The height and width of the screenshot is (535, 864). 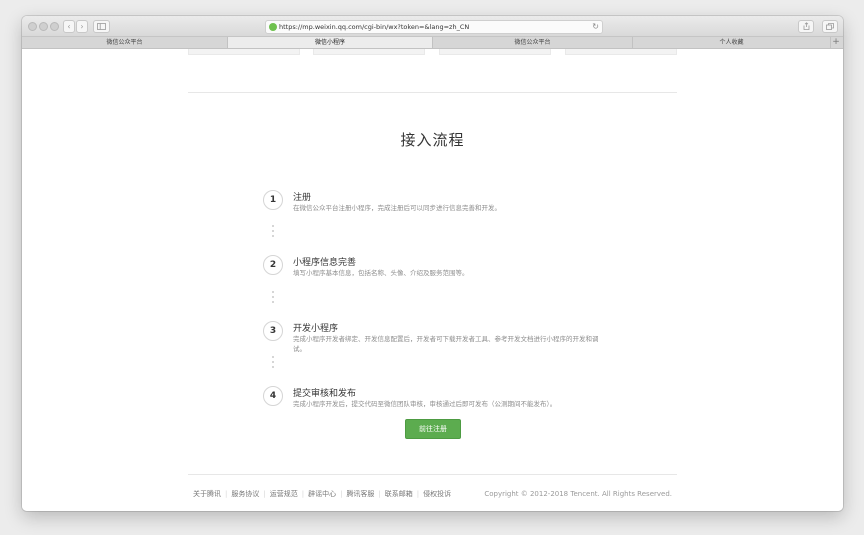 What do you see at coordinates (397, 208) in the screenshot?
I see `step-desc-1: 在微信公众平台注册小程序，完成注册后可以同步进行信息完善和开发。` at bounding box center [397, 208].